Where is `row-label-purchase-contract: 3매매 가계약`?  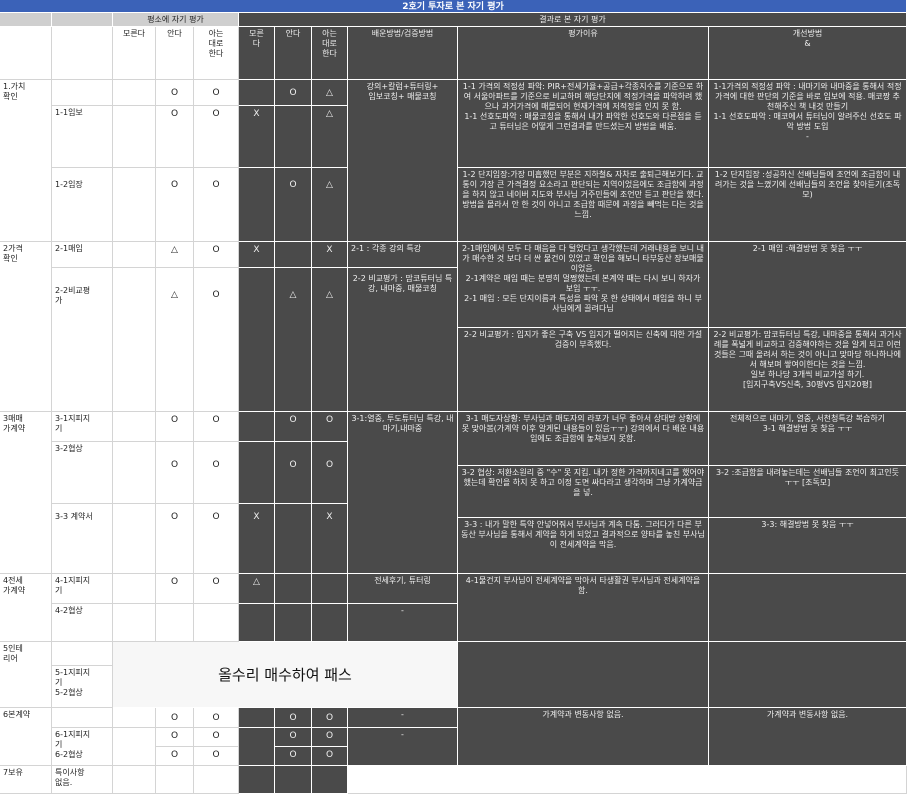
row-label-purchase-contract: 3매매 가계약 is located at coordinates (26, 493).